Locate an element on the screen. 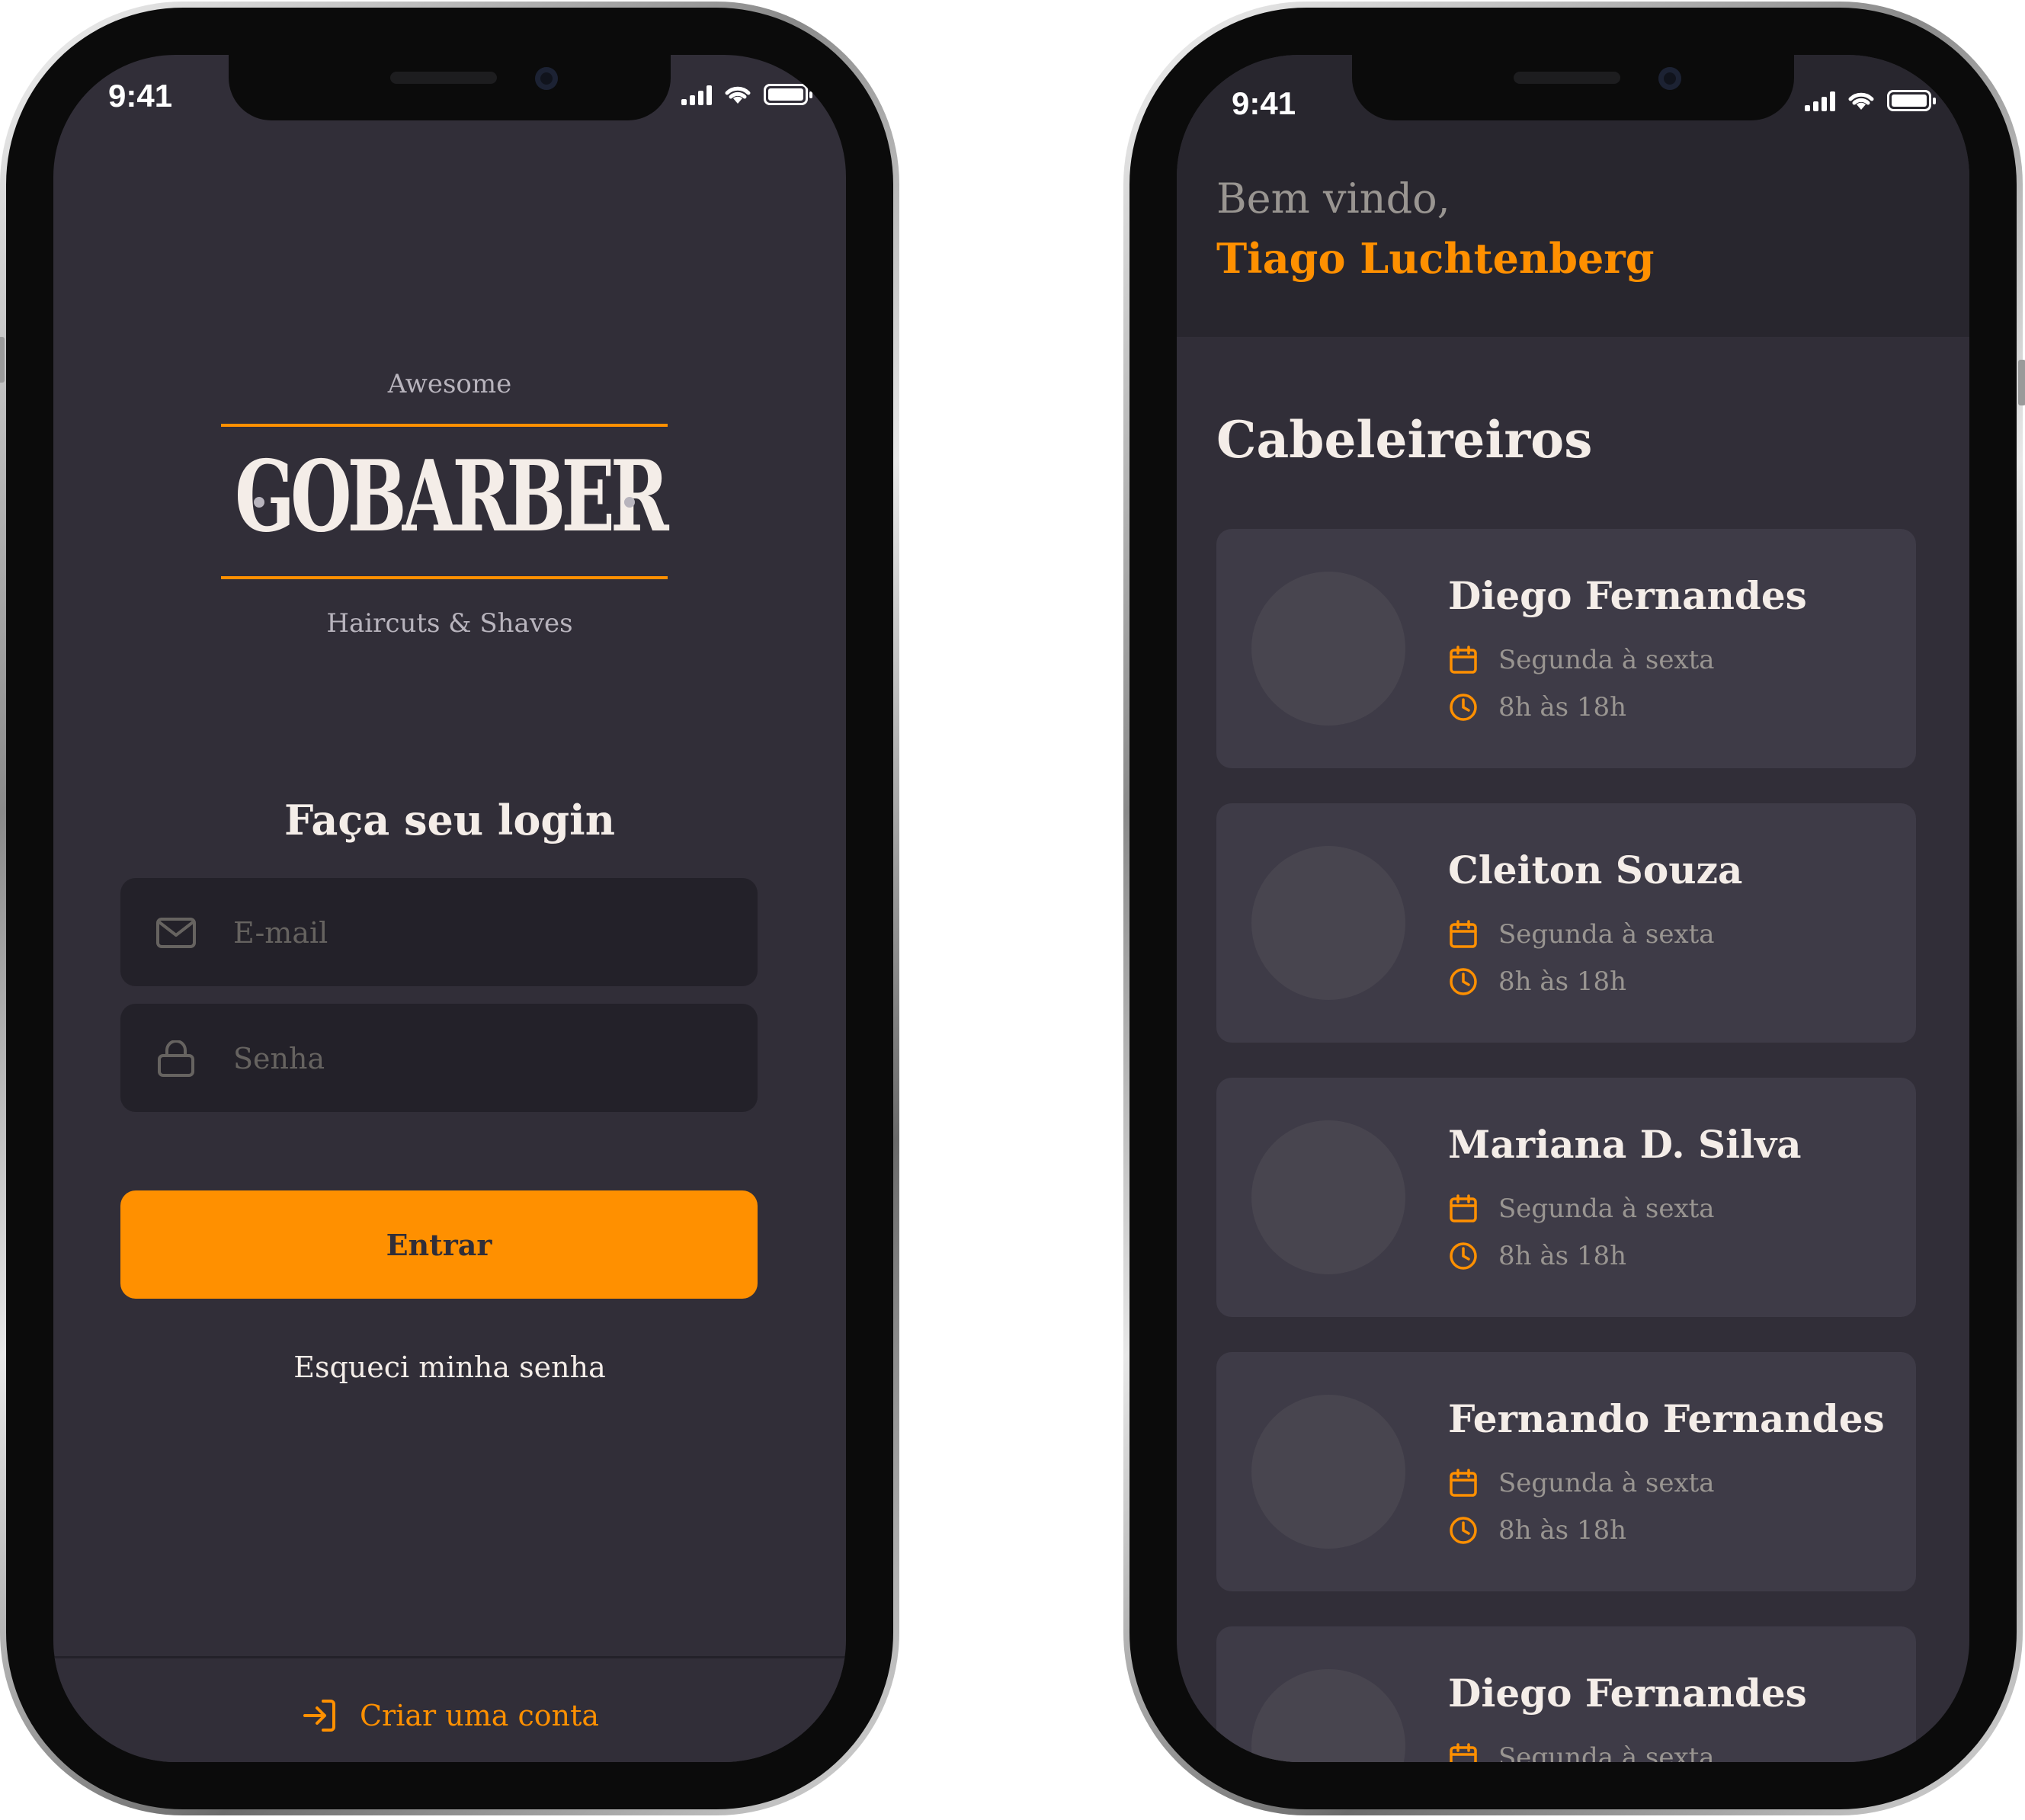  email-field is located at coordinates (439, 933).